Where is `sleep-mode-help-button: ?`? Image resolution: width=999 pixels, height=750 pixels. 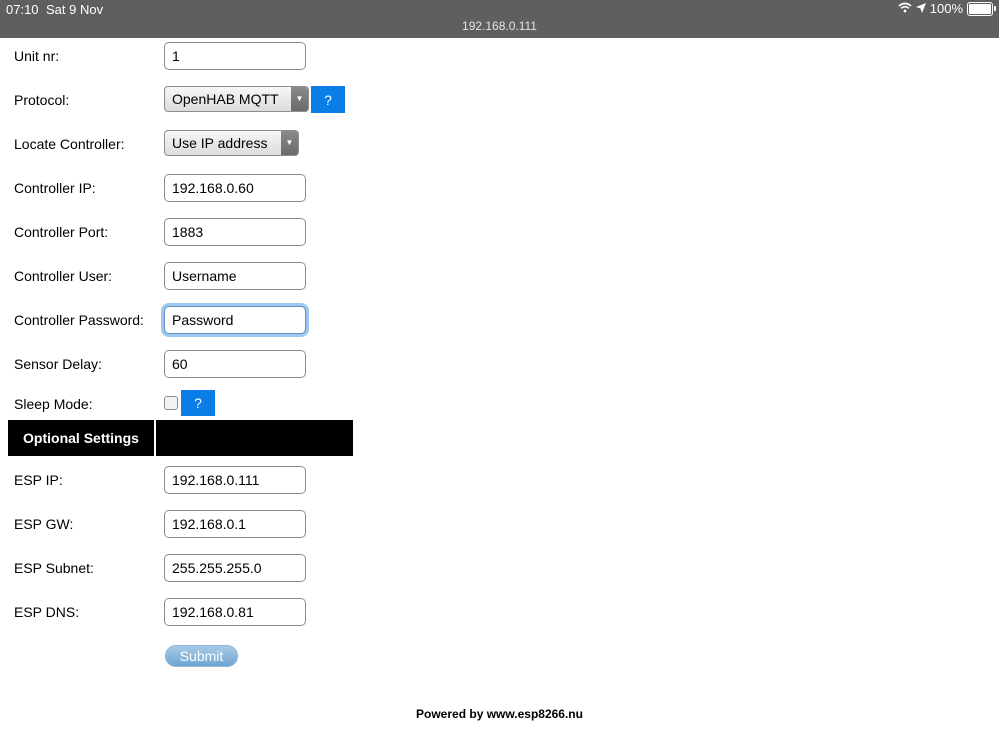
sleep-mode-help-button: ? is located at coordinates (198, 403).